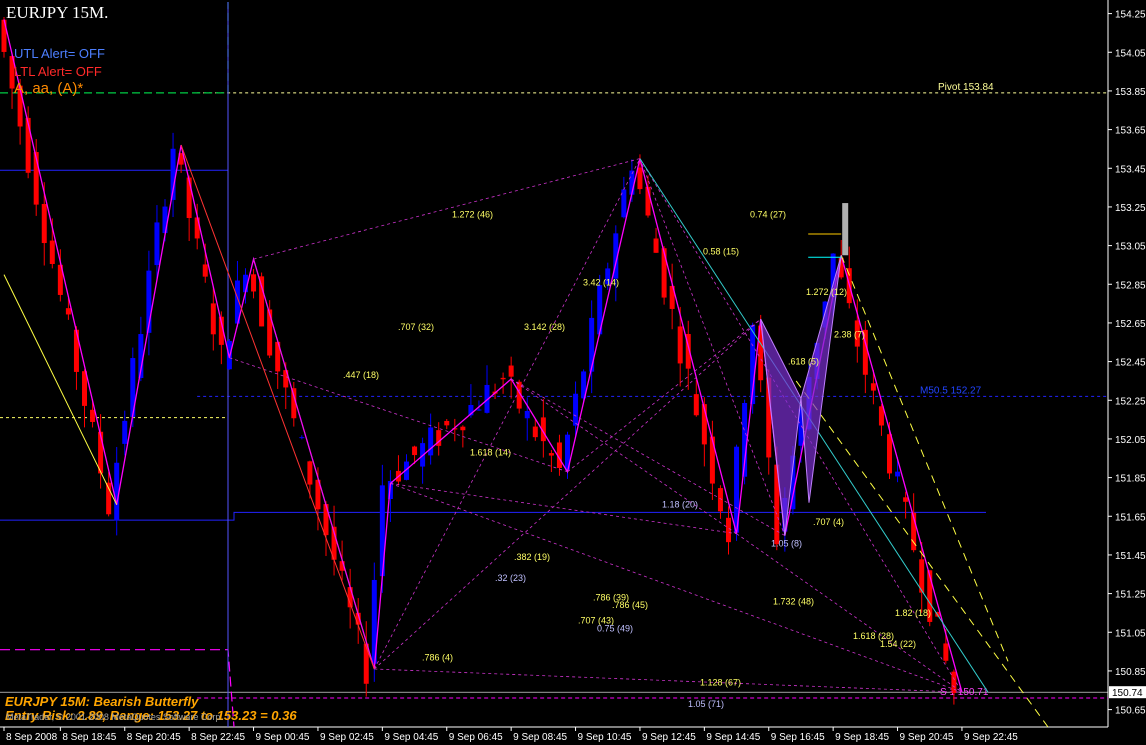  Describe the element at coordinates (991, 737) in the screenshot. I see `x-tick-label: 9 Sep 22:45` at that location.